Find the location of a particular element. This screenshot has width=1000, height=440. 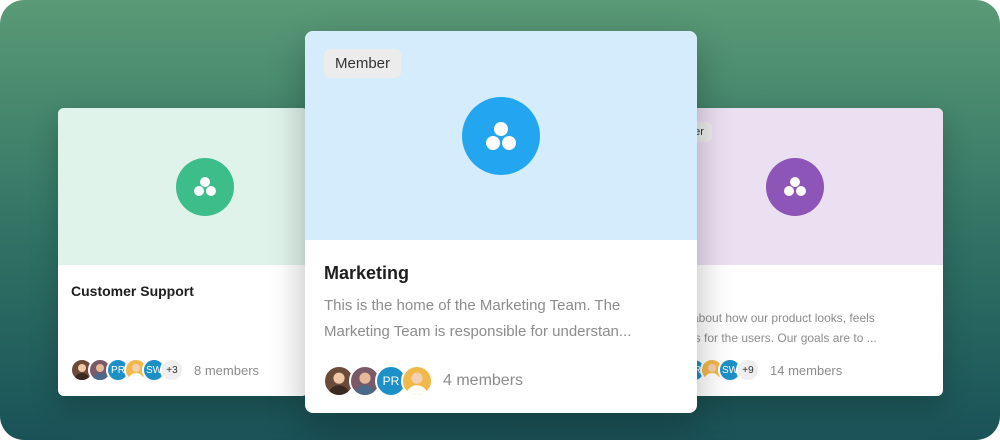

member-avatars: PR 4 members is located at coordinates (423, 381).